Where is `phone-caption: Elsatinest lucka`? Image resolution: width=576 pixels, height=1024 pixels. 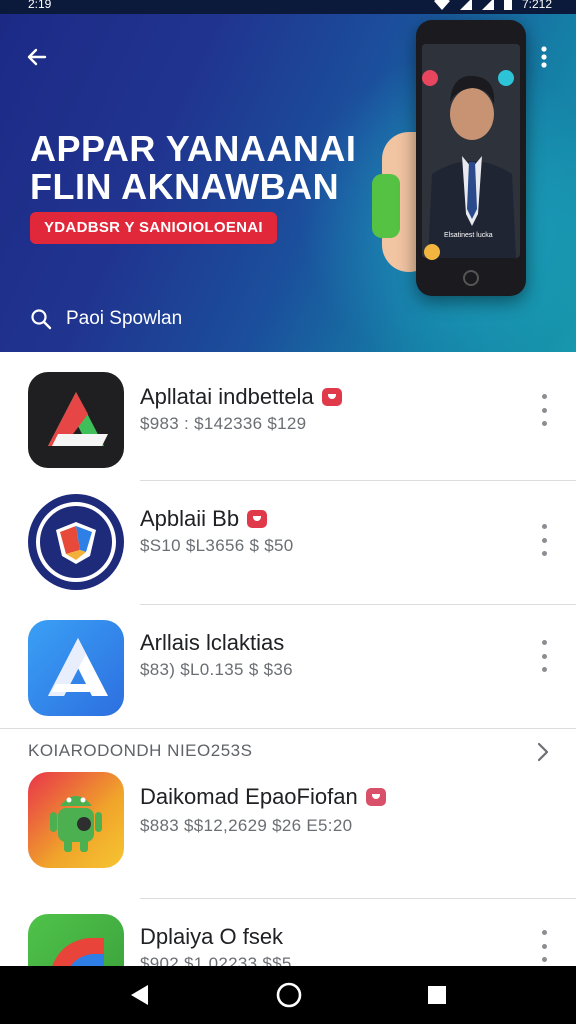
phone-caption: Elsatinest lucka is located at coordinates (468, 235).